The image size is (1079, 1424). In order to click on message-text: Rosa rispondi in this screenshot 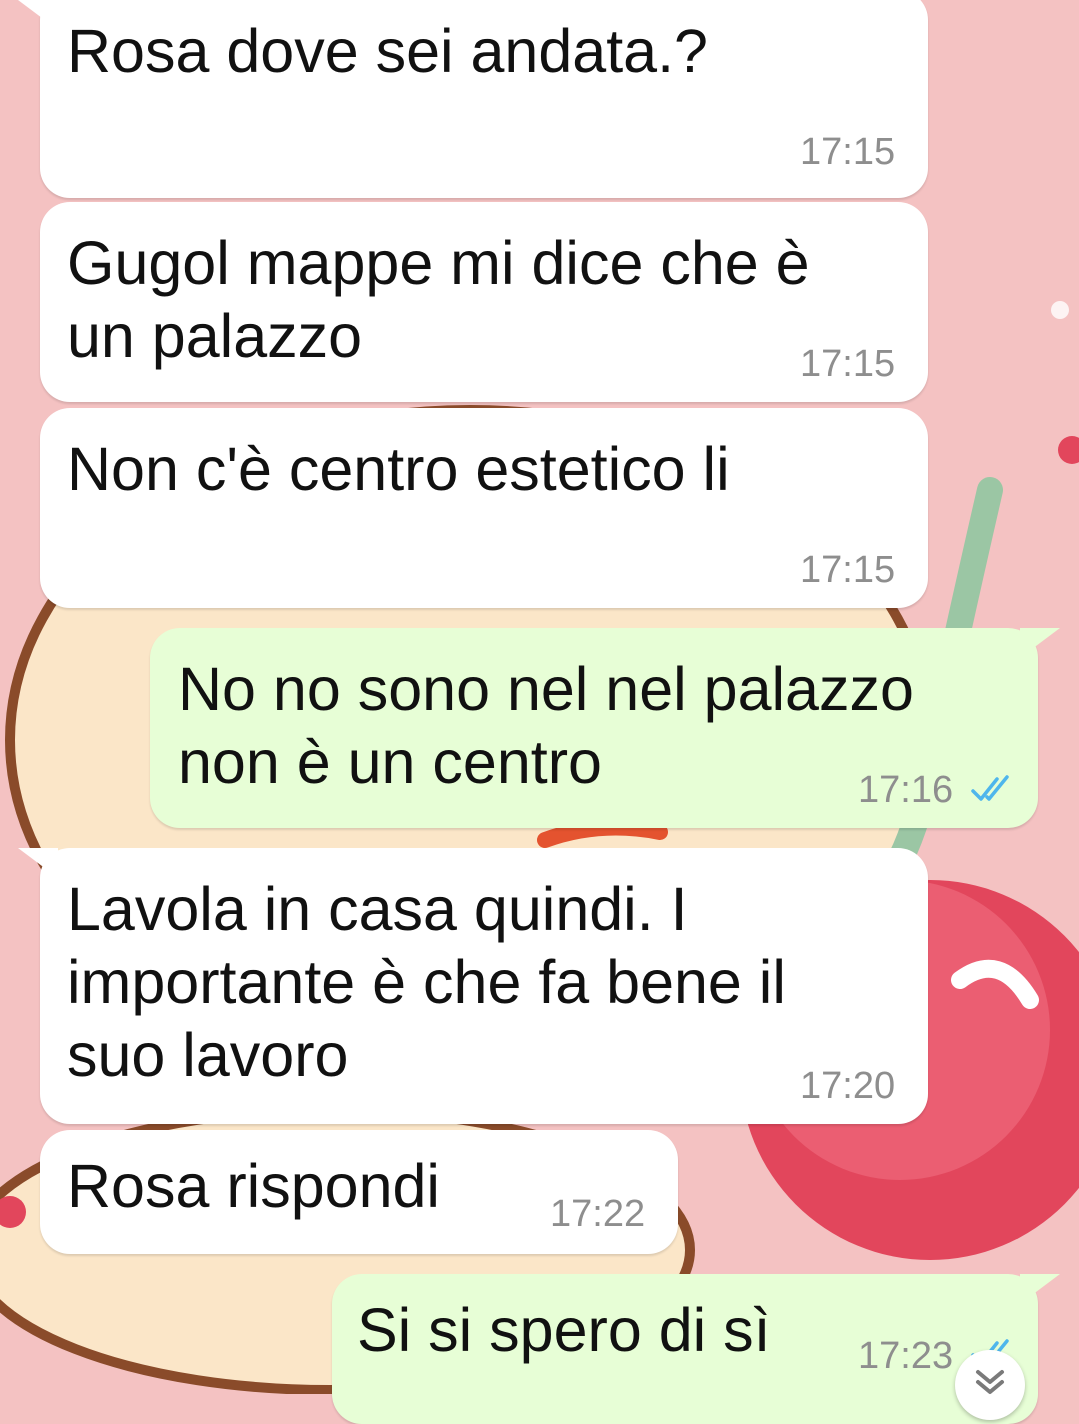, I will do `click(253, 1186)`.